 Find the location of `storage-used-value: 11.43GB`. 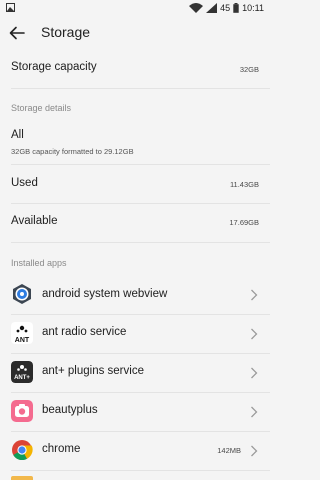

storage-used-value: 11.43GB is located at coordinates (244, 184).